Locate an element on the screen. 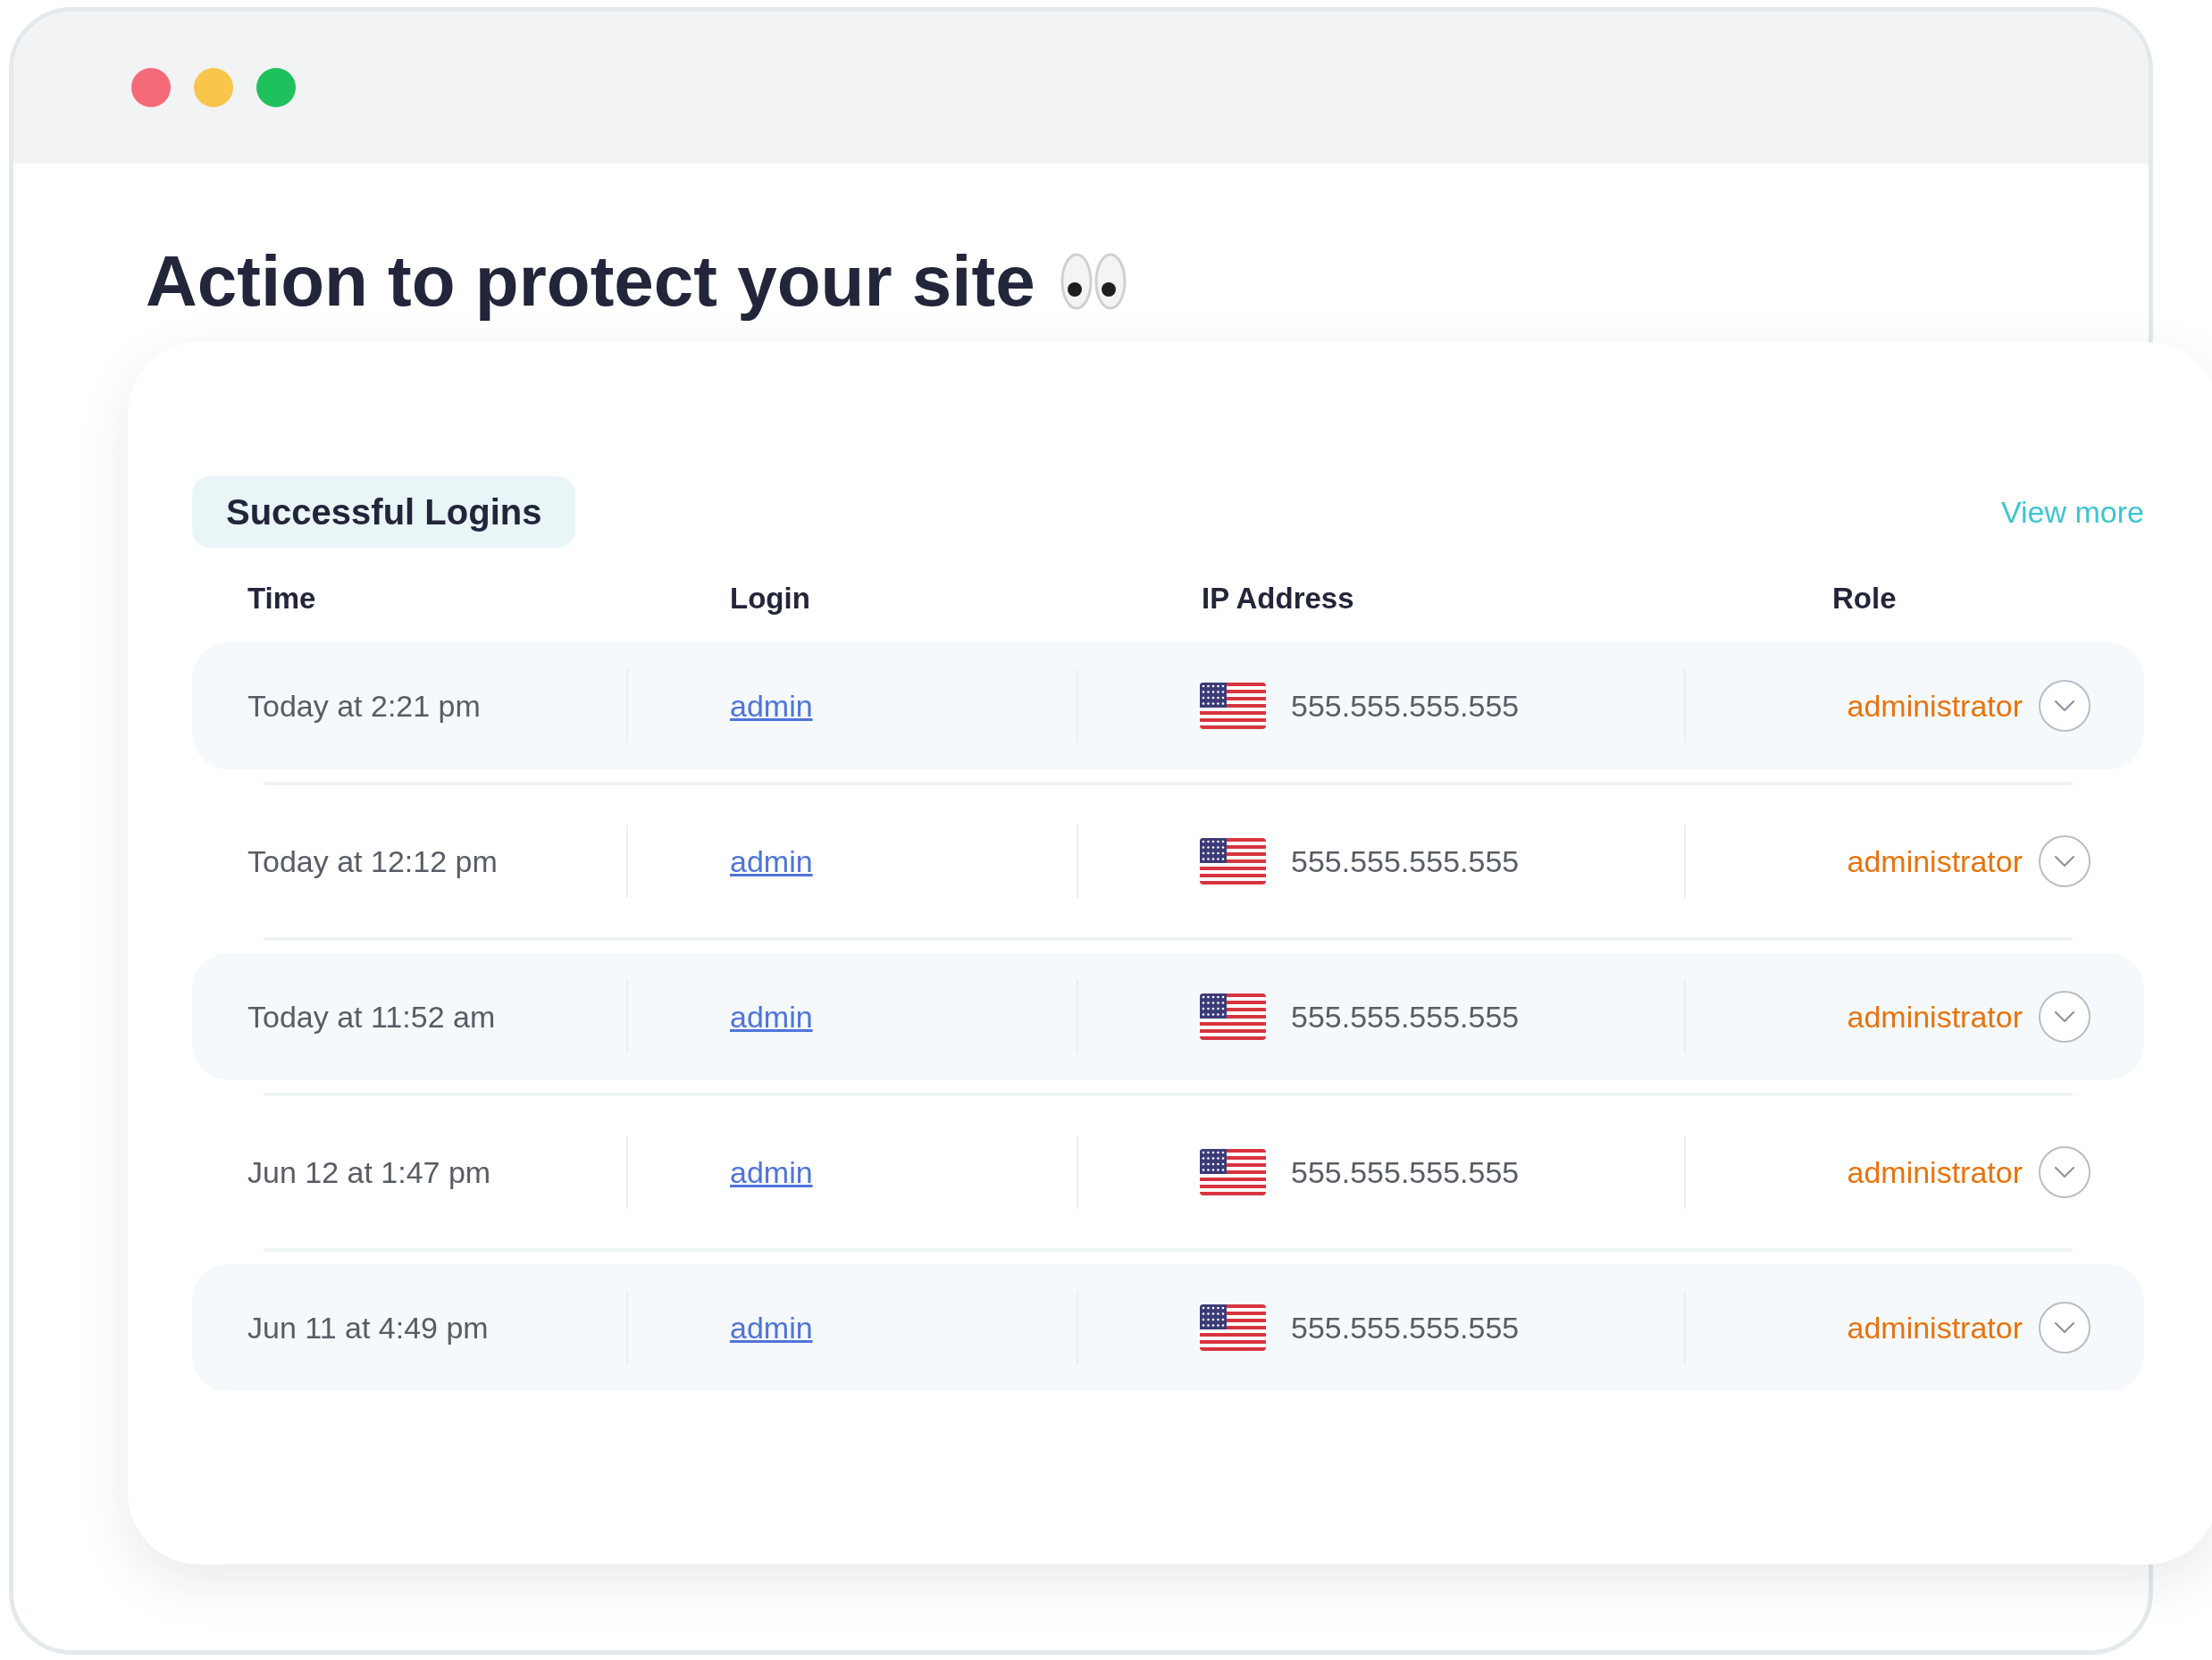 The height and width of the screenshot is (1660, 2212). section-title: Successful Logins is located at coordinates (384, 512).